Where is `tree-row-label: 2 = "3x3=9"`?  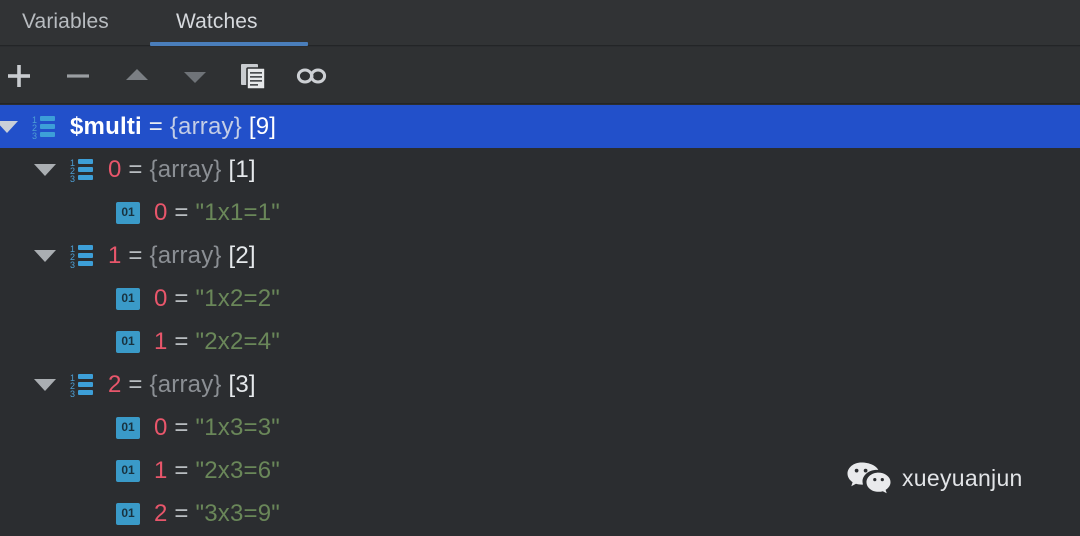 tree-row-label: 2 = "3x3=9" is located at coordinates (217, 514).